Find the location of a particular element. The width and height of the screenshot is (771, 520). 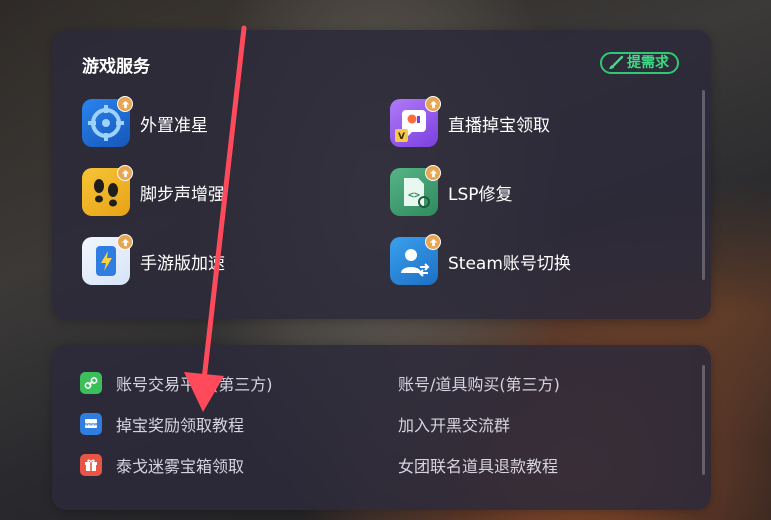

link-account-trading: 账号交易平台(第三方) is located at coordinates (176, 383).